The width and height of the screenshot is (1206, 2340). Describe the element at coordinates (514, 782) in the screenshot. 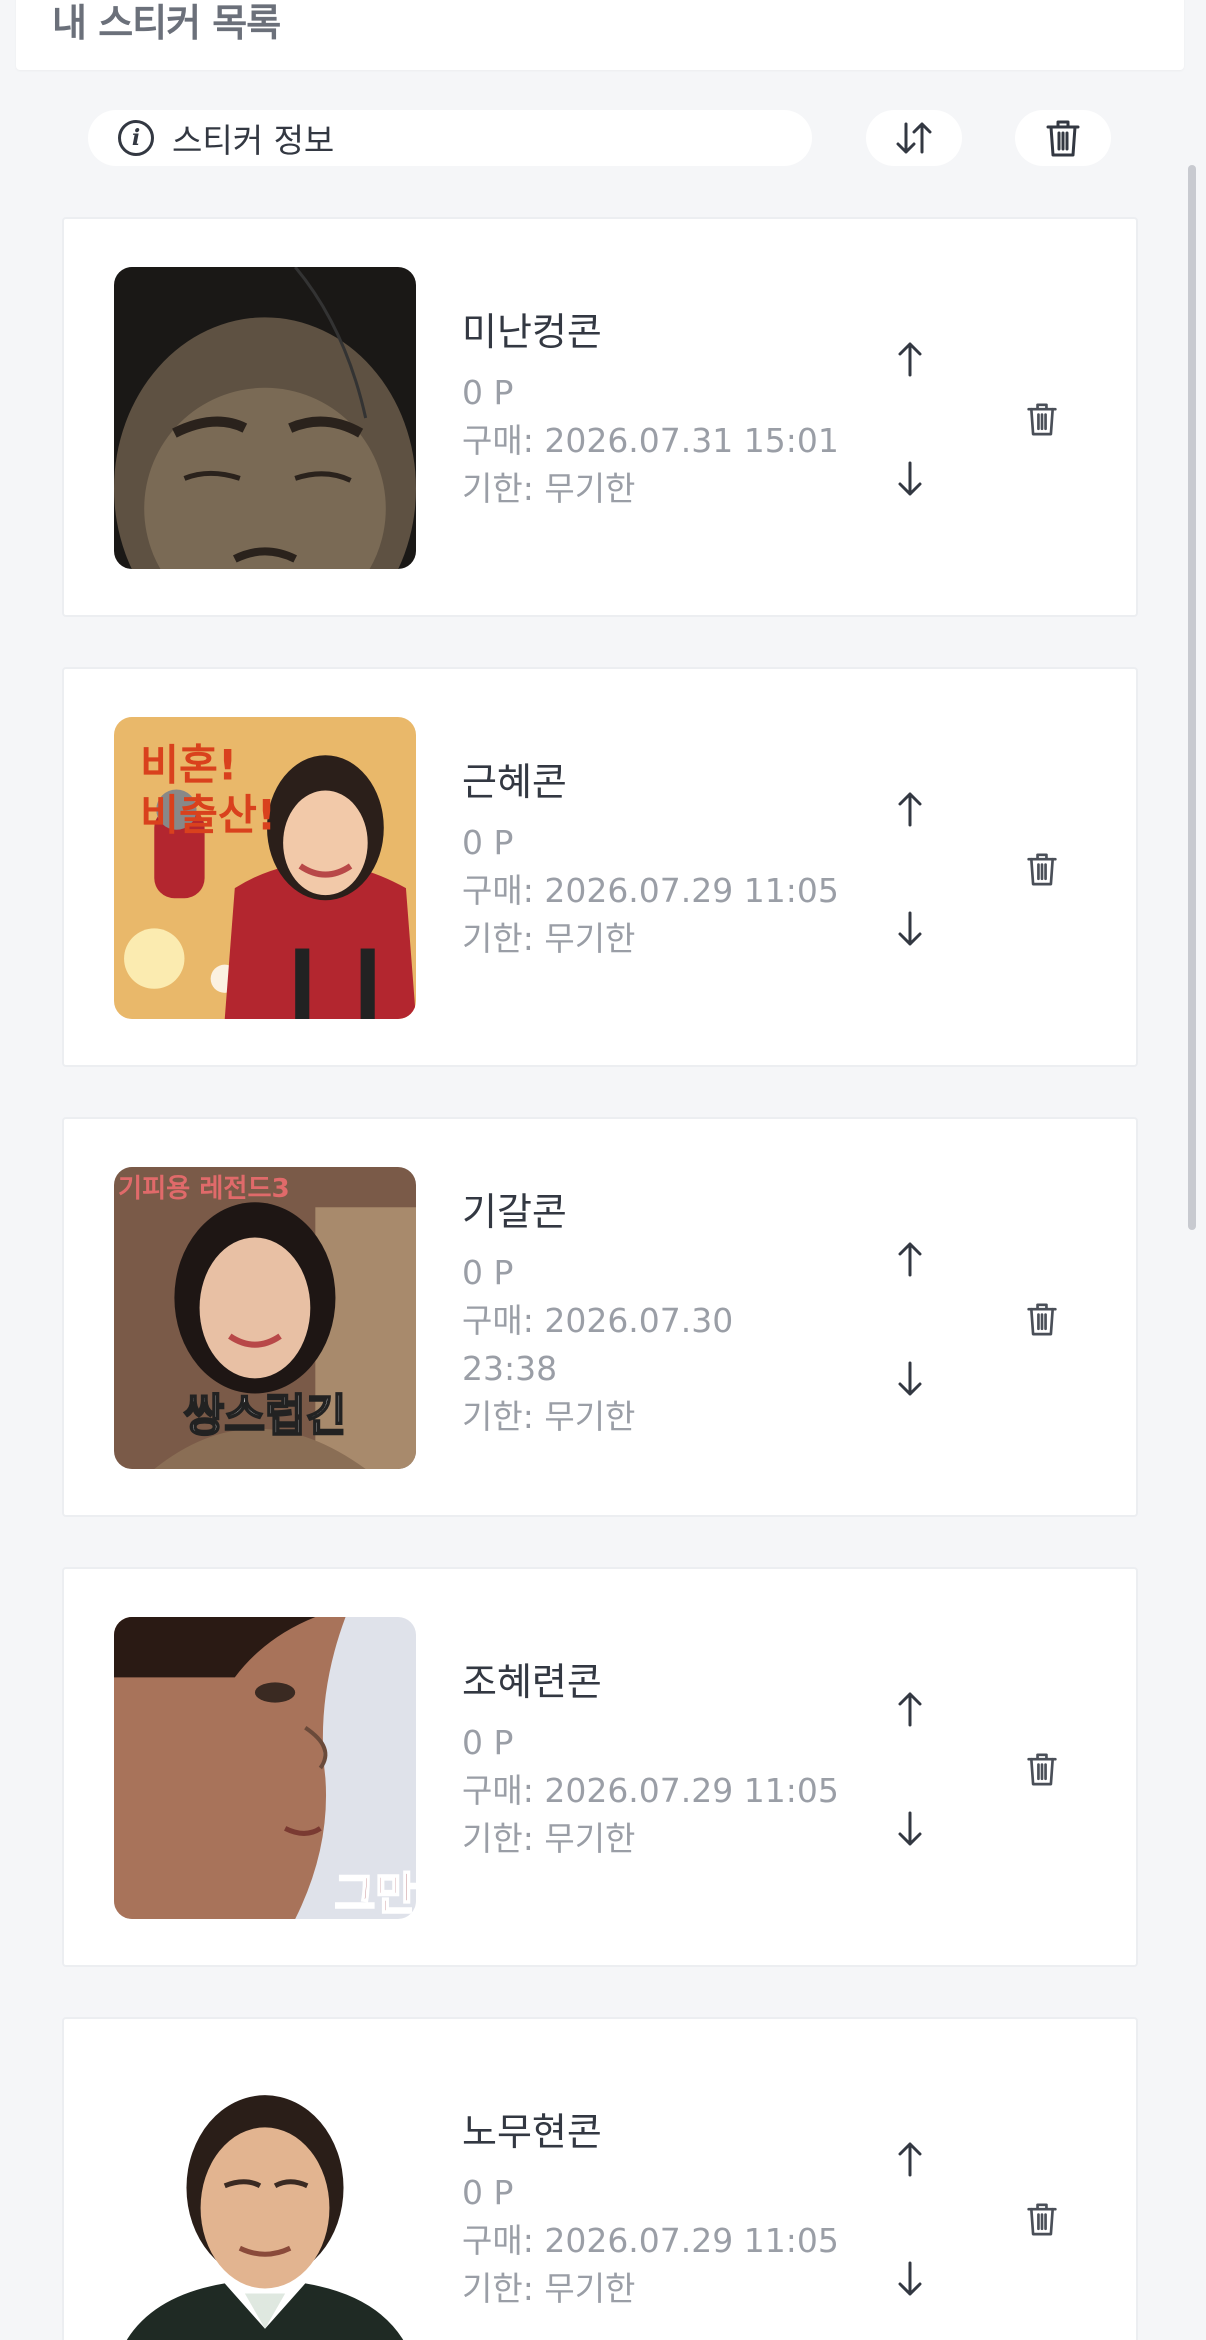

I see `sticker-name: 근혜콘` at that location.